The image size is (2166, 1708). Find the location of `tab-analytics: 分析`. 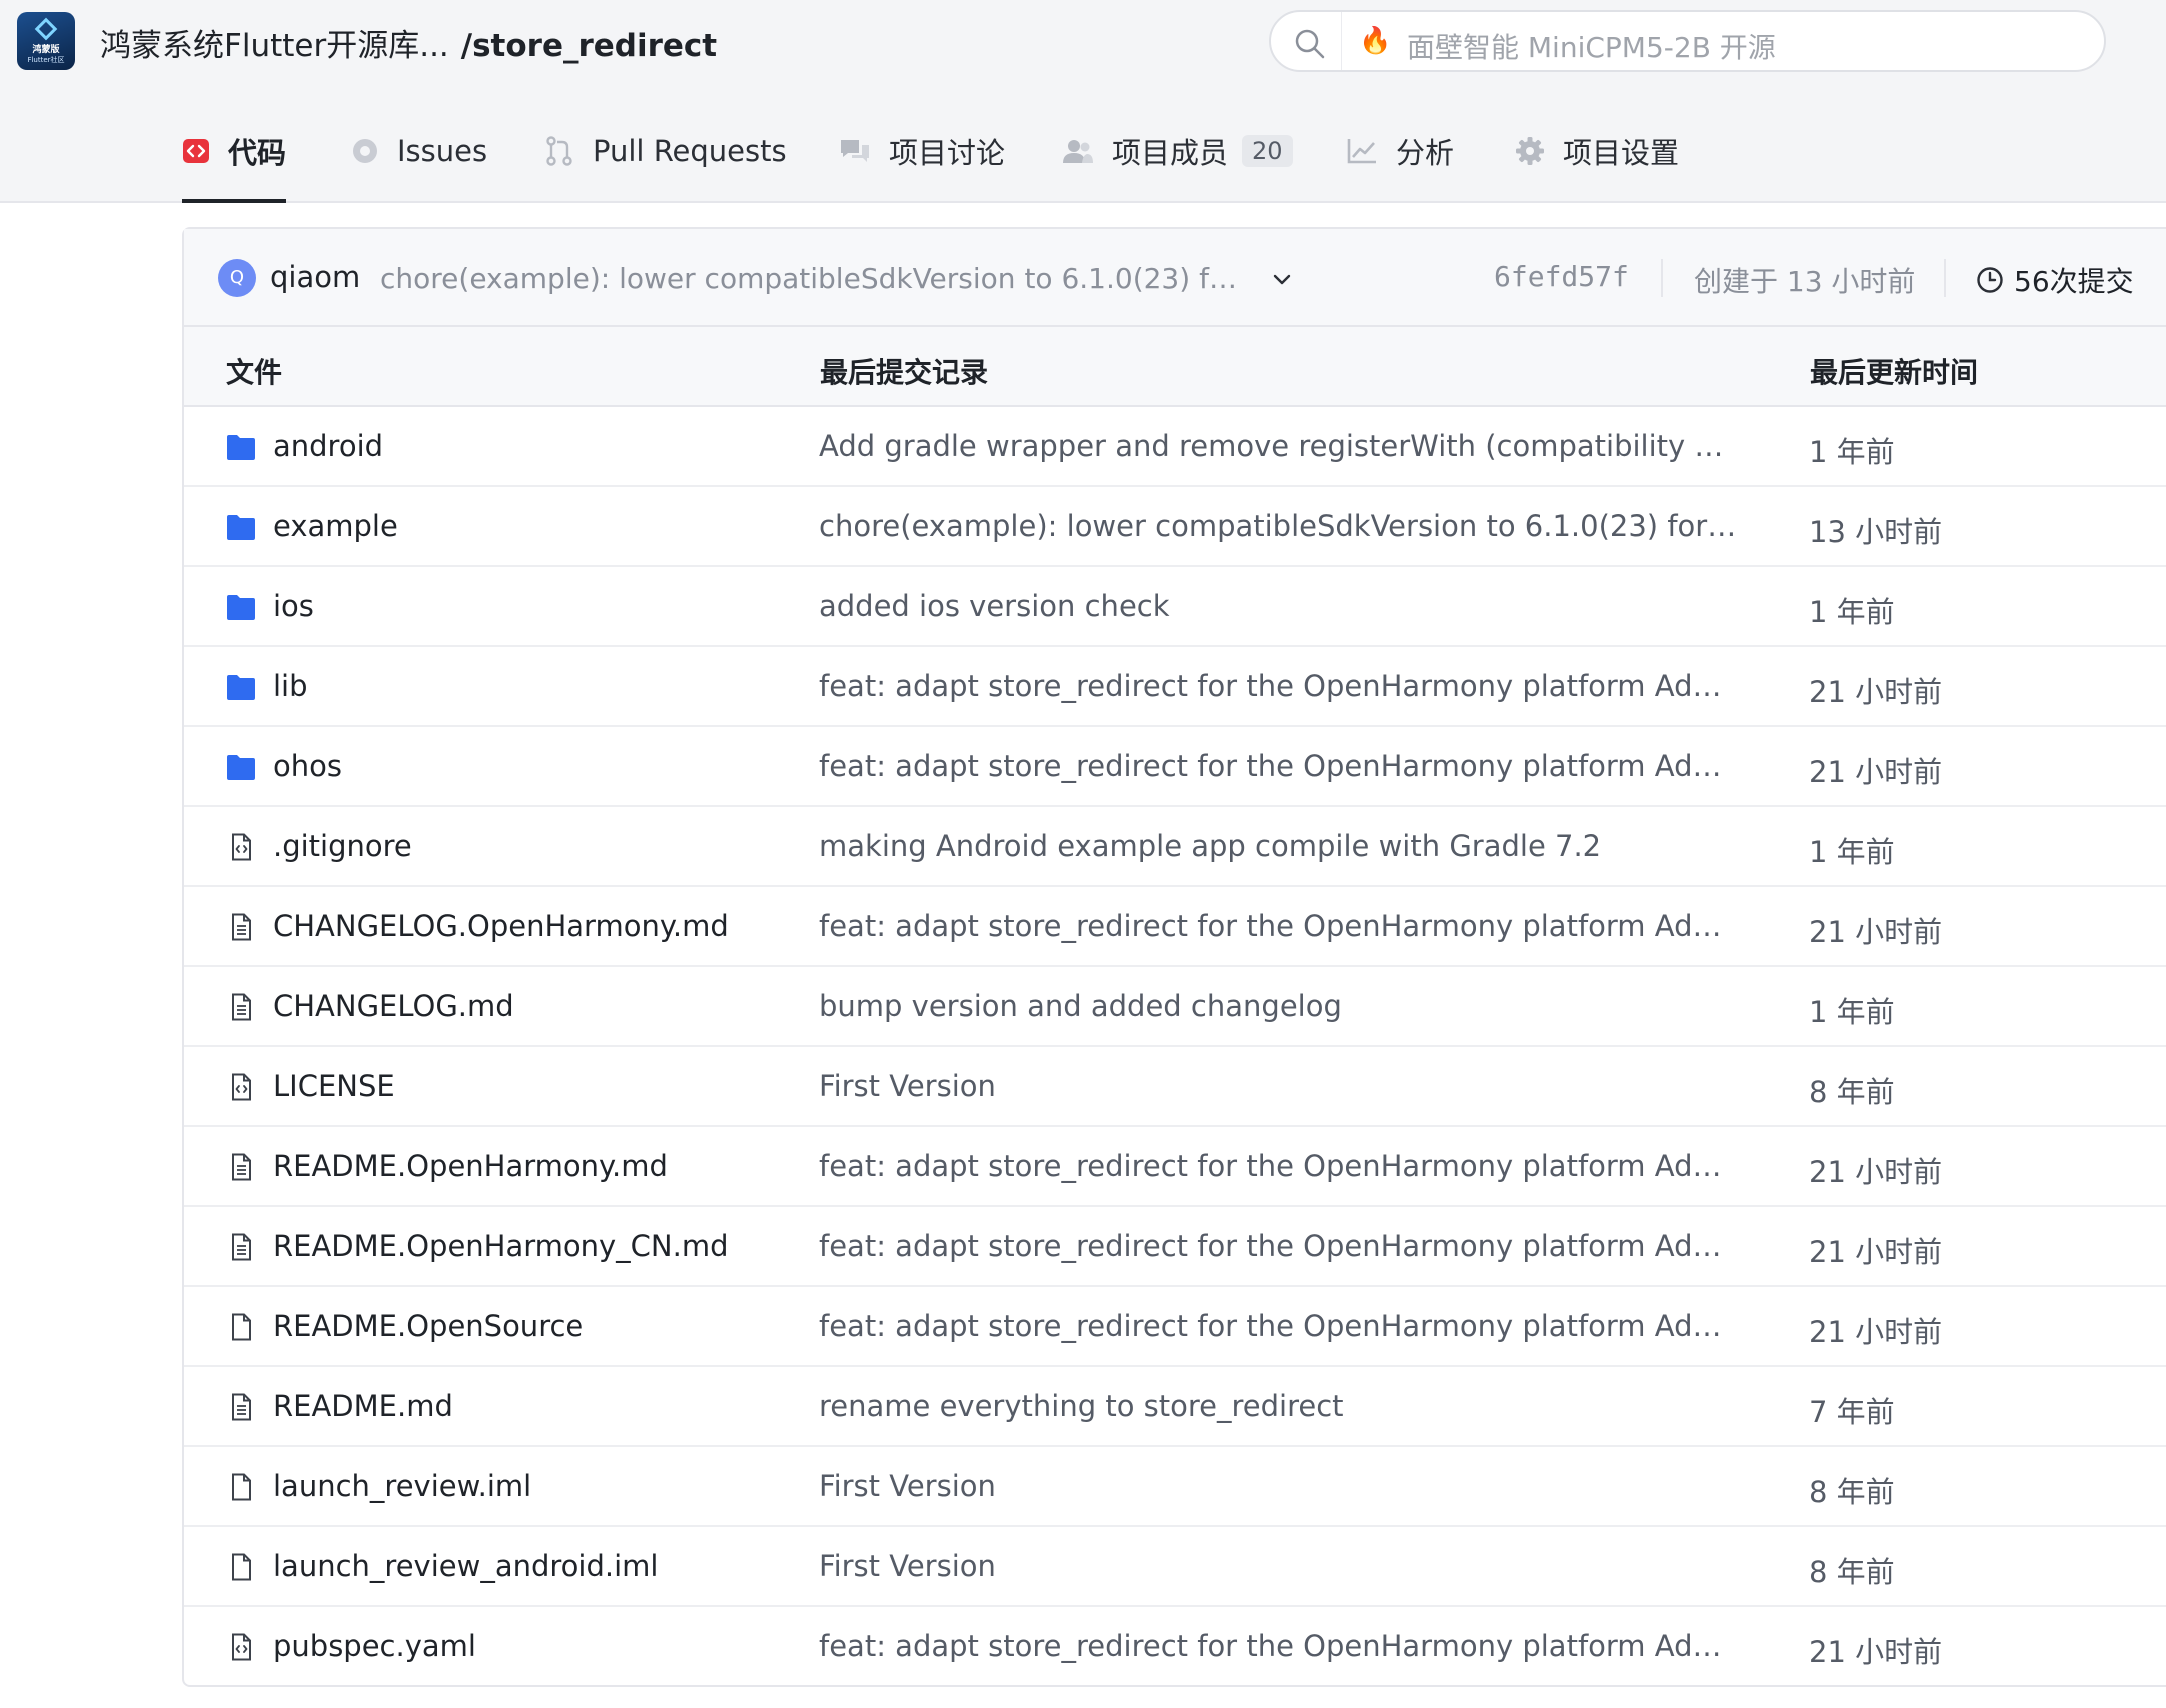

tab-analytics: 分析 is located at coordinates (1400, 150).